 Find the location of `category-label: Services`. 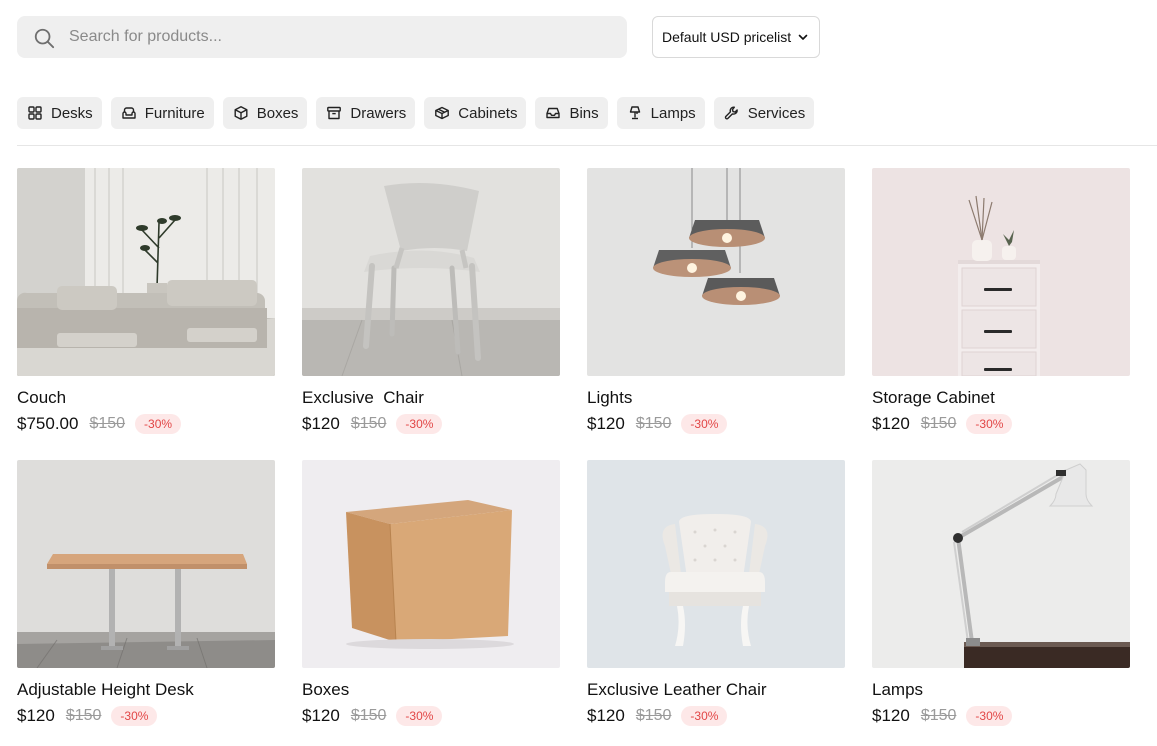

category-label: Services is located at coordinates (776, 113).